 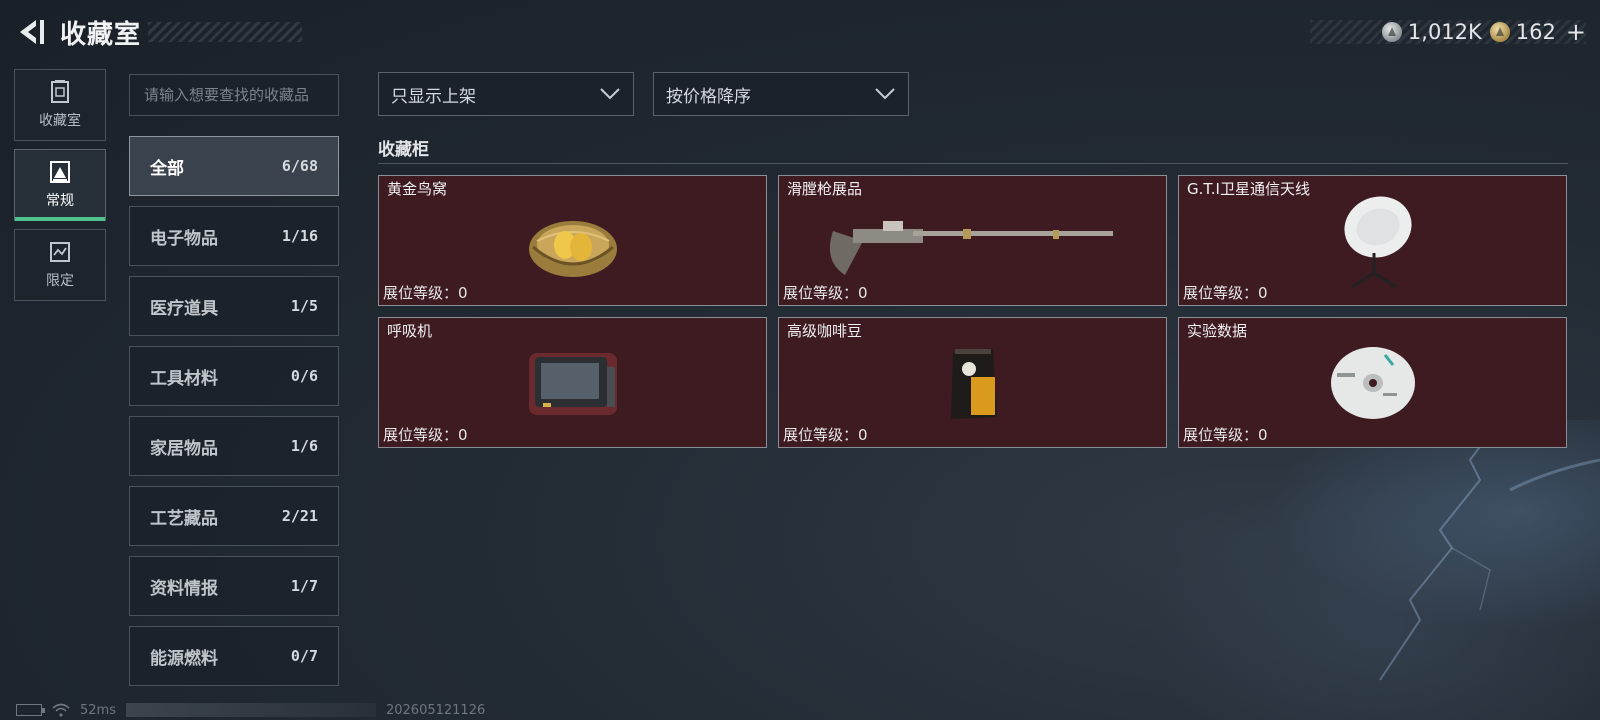 I want to click on nav-label: 收藏室, so click(x=60, y=121).